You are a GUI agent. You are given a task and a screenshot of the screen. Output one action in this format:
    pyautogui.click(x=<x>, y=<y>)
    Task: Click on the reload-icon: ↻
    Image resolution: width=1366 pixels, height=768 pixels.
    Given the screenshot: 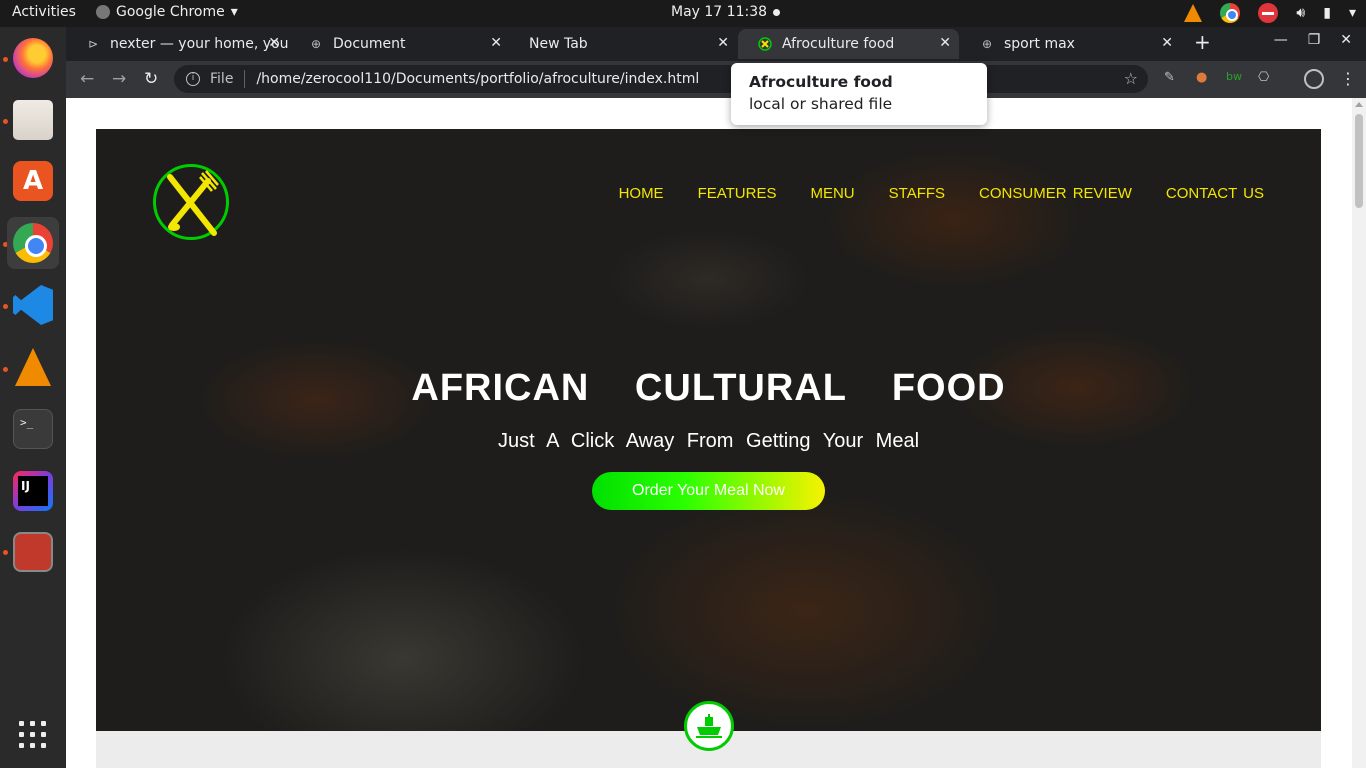 What is the action you would take?
    pyautogui.click(x=151, y=79)
    